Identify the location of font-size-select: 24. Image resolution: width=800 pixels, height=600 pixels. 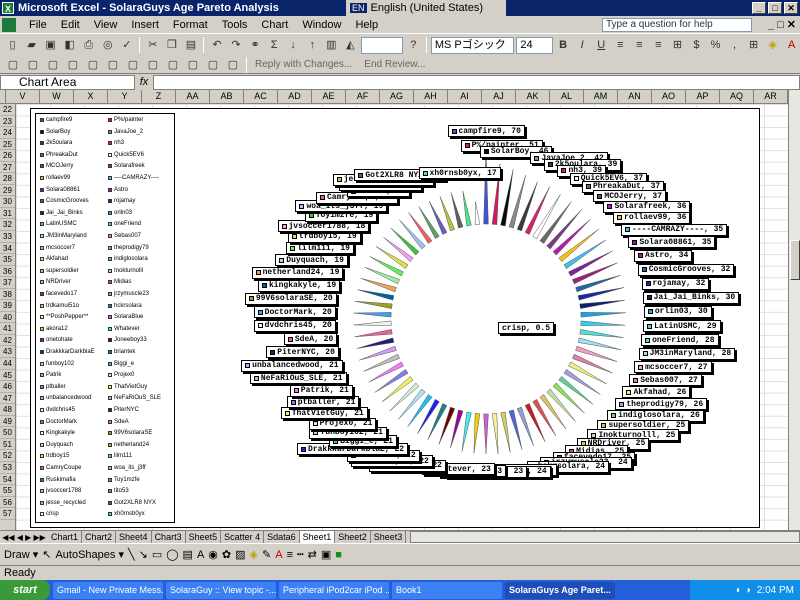
(534, 45).